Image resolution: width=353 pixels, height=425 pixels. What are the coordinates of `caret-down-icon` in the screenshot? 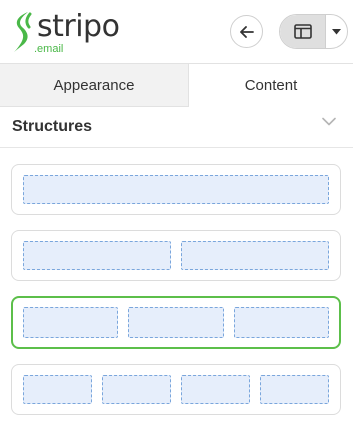 It's located at (336, 31).